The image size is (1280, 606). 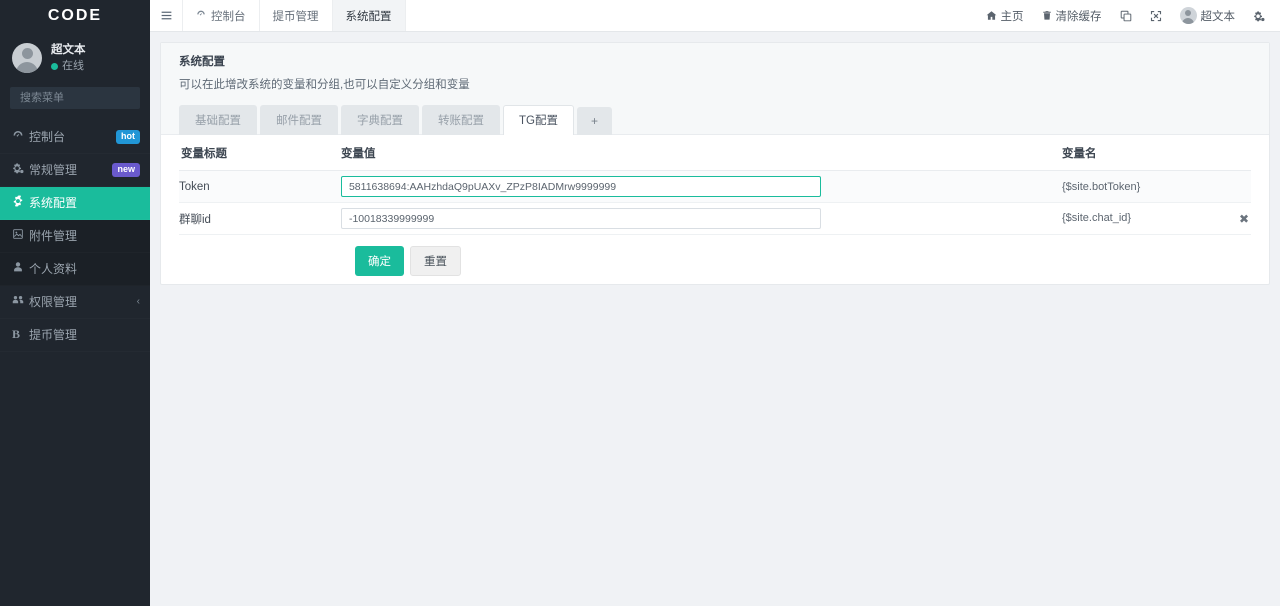 What do you see at coordinates (68, 50) in the screenshot?
I see `profile-name: 超文本` at bounding box center [68, 50].